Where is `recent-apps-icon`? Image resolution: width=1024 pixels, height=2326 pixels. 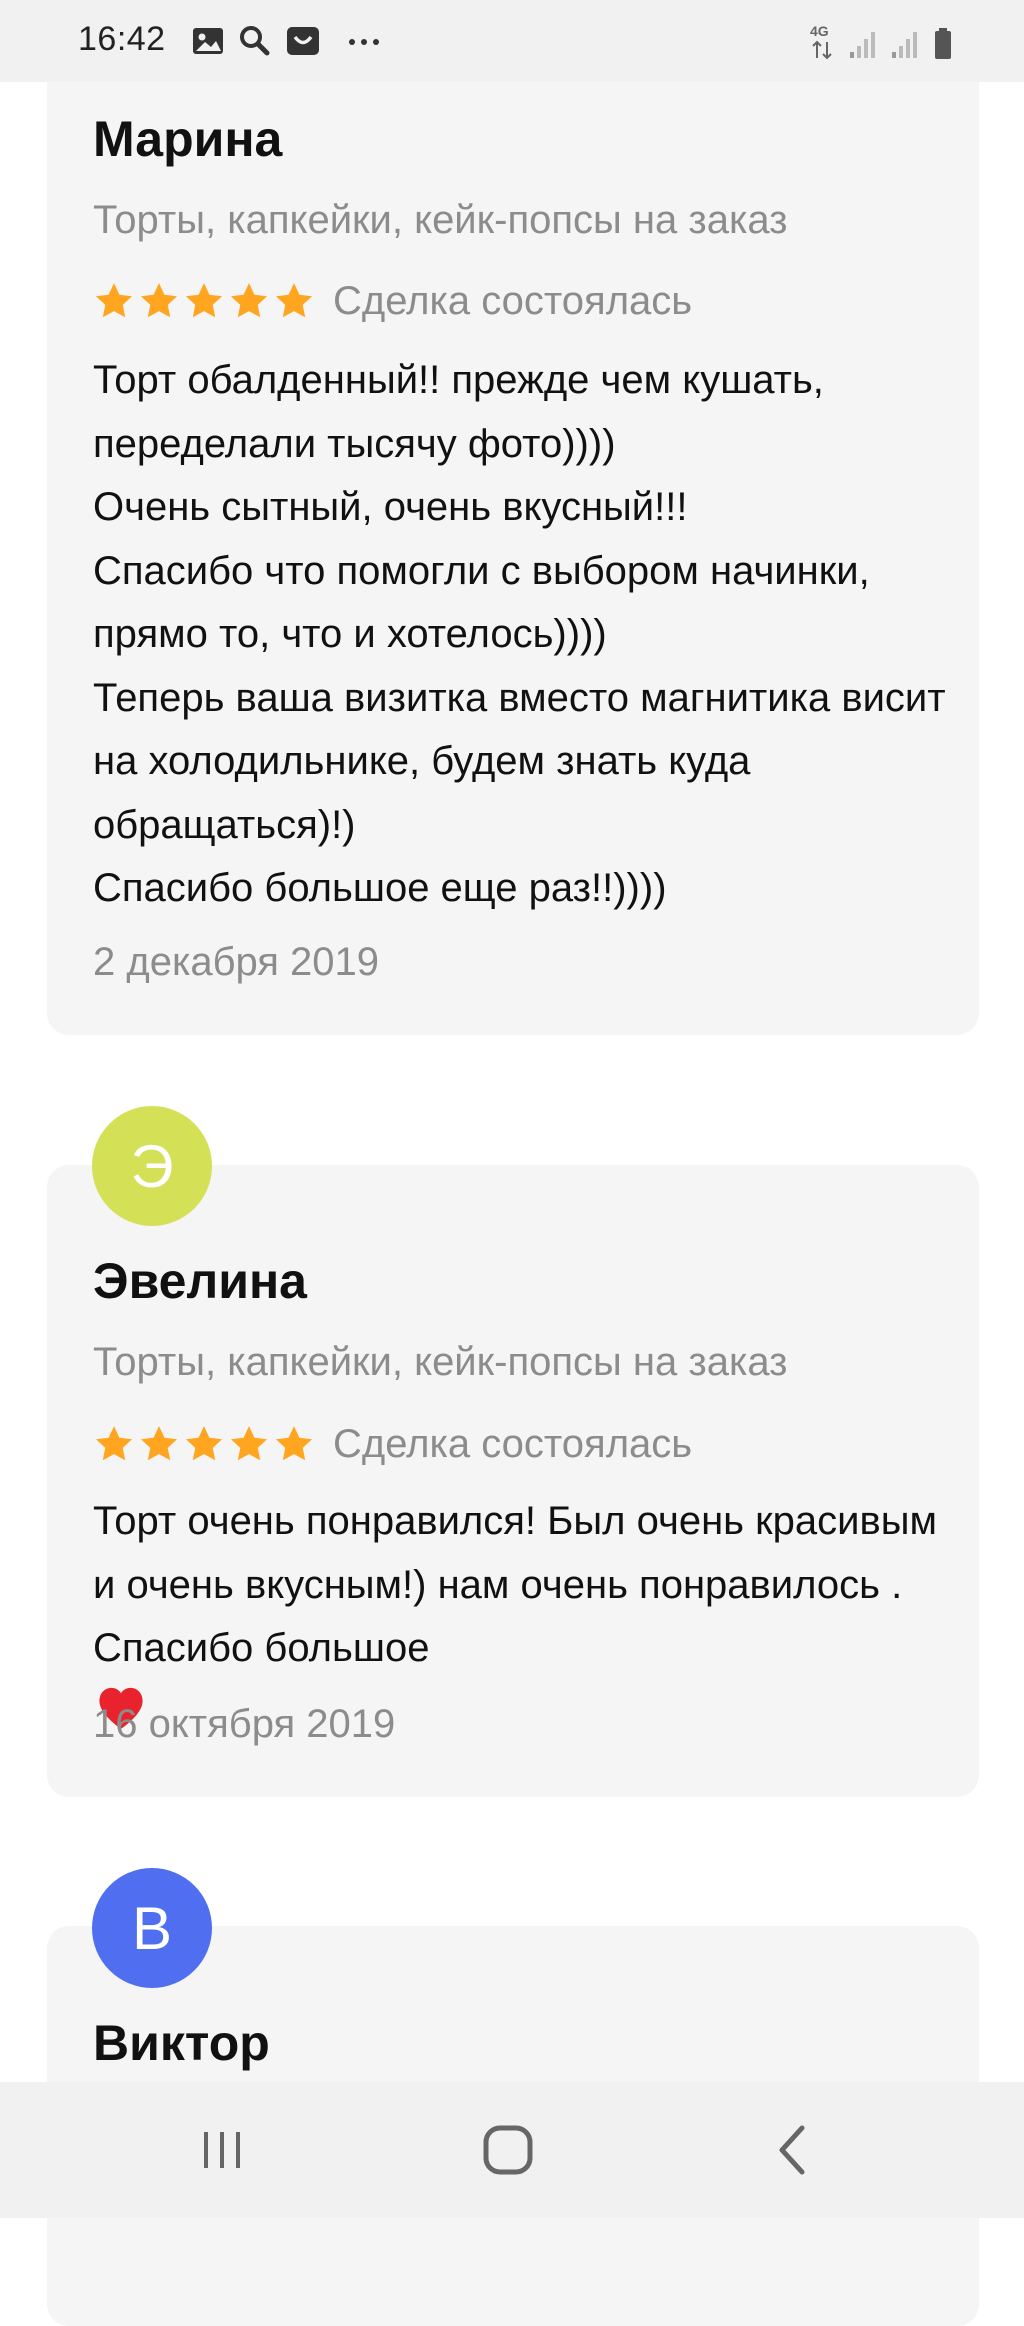
recent-apps-icon is located at coordinates (222, 2150).